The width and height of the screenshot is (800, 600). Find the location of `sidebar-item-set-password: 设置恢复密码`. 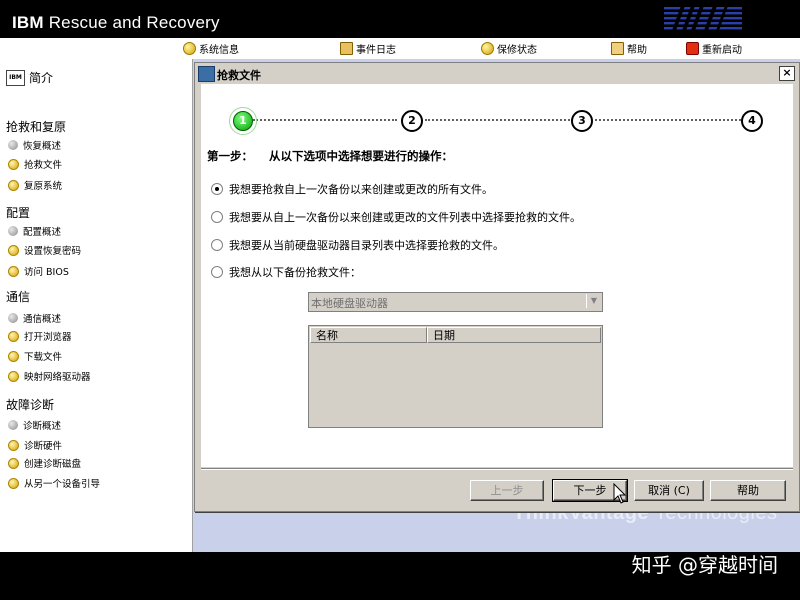

sidebar-item-set-password: 设置恢复密码 is located at coordinates (44, 250).